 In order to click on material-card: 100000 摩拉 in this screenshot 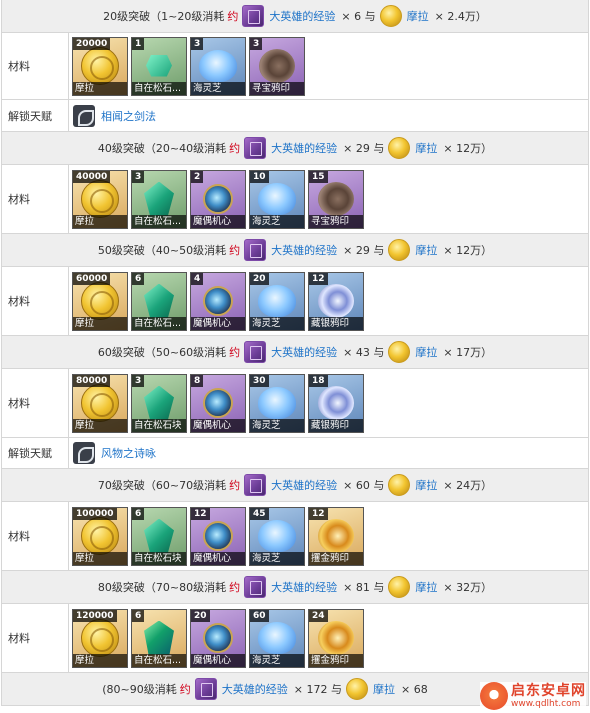, I will do `click(100, 536)`.